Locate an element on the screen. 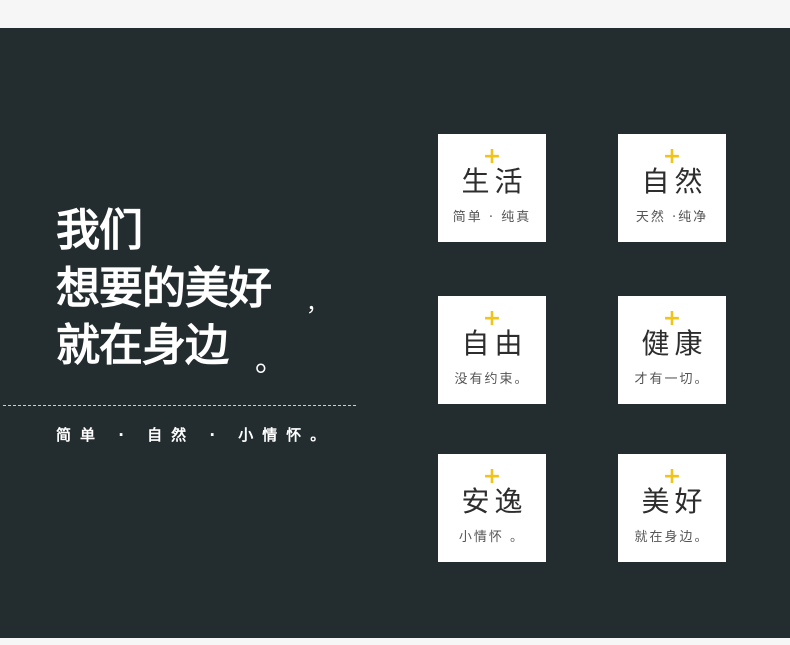 The image size is (790, 645). card-subtitle: 简单 · 纯真 is located at coordinates (492, 217).